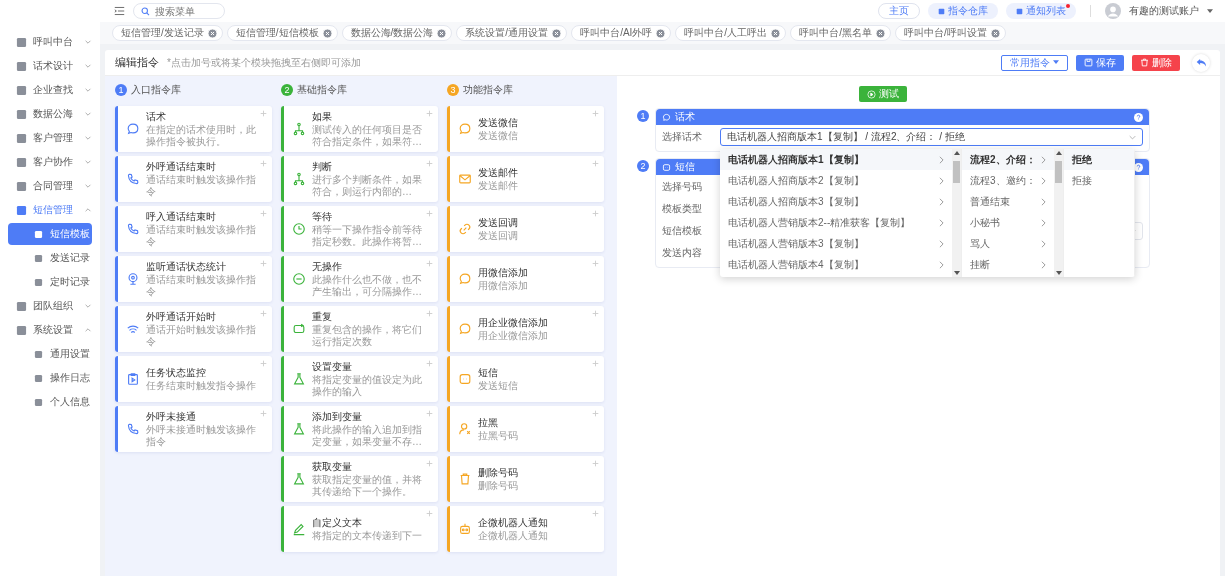 The height and width of the screenshot is (576, 1225). I want to click on hint-text: *点击加号或将某个模块拖拽至右侧即可添加, so click(264, 62).